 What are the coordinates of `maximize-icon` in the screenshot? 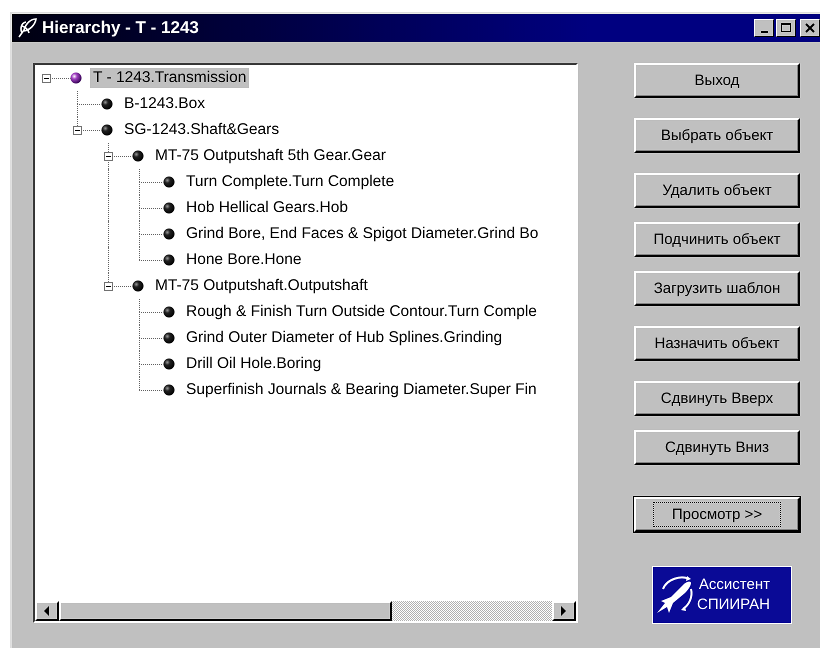 It's located at (786, 28).